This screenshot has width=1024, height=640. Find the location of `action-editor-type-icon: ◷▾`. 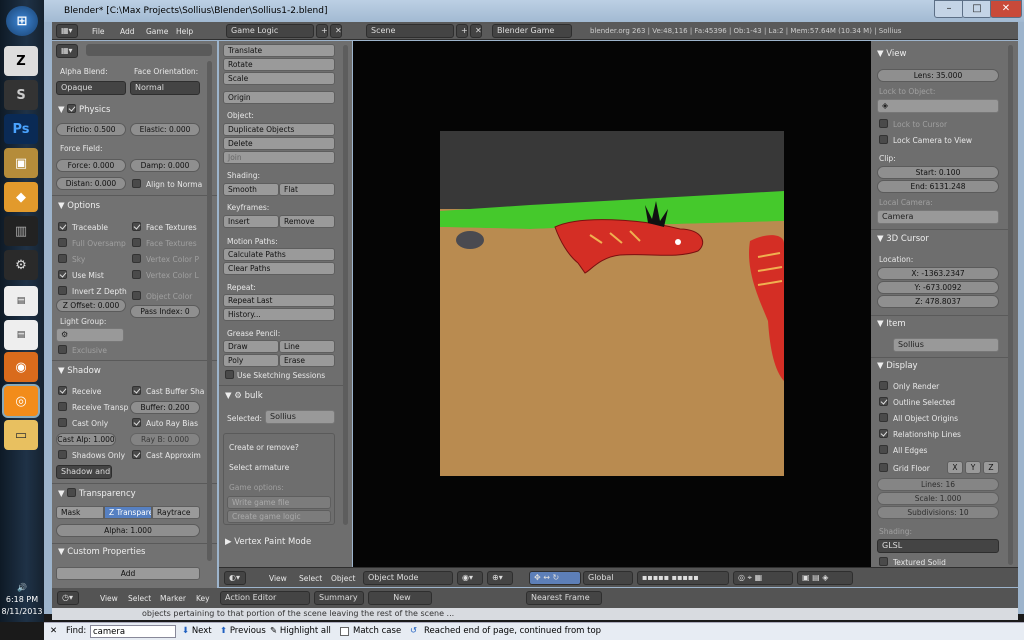

action-editor-type-icon: ◷▾ is located at coordinates (68, 598).